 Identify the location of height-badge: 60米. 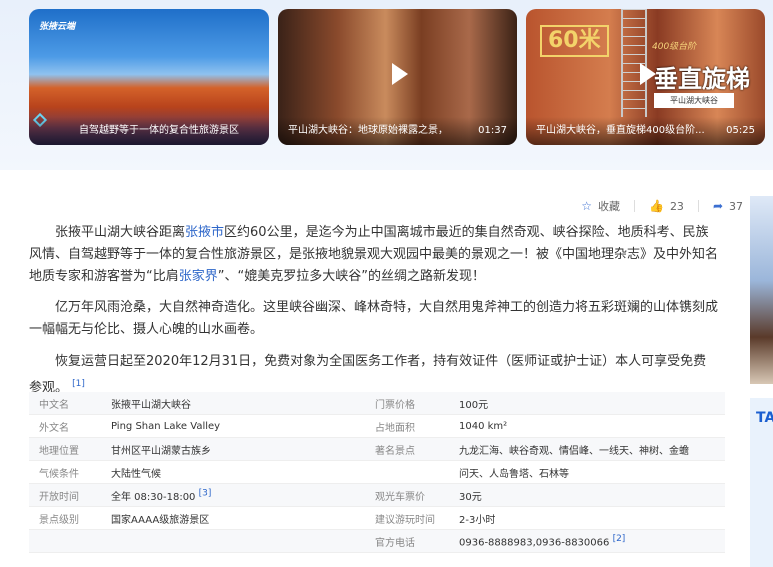
(574, 41).